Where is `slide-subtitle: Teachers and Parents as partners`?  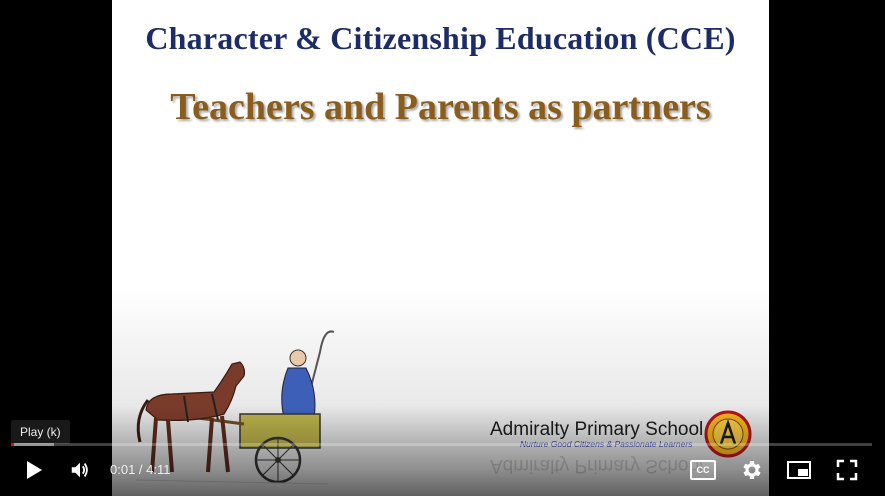 slide-subtitle: Teachers and Parents as partners is located at coordinates (440, 107).